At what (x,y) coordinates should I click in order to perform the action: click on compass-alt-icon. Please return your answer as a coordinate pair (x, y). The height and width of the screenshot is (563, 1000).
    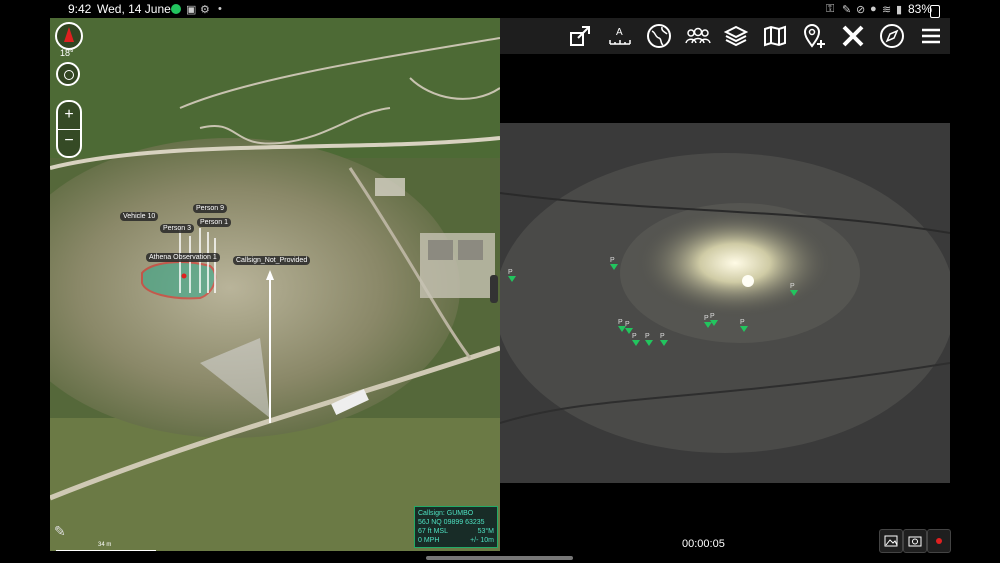
    Looking at the image, I should click on (892, 36).